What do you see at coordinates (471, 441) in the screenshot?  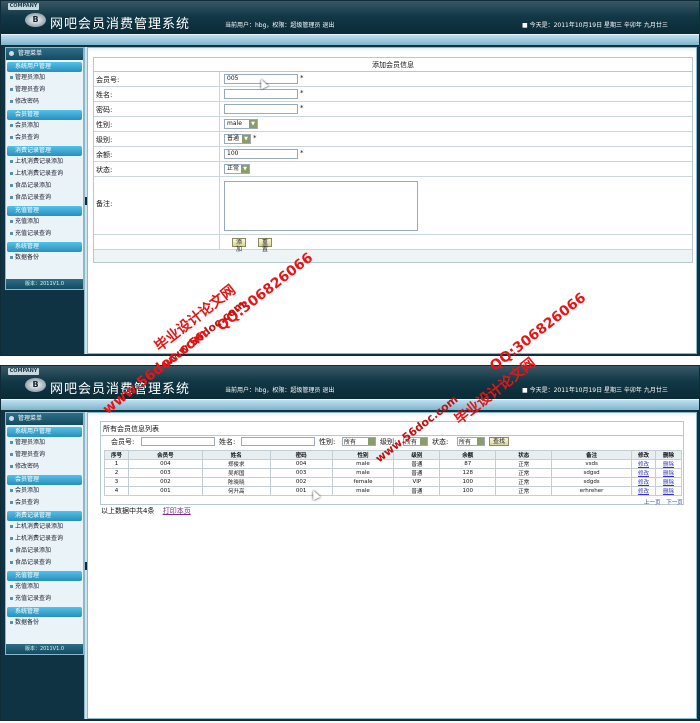 I see `search-status-select: 所有` at bounding box center [471, 441].